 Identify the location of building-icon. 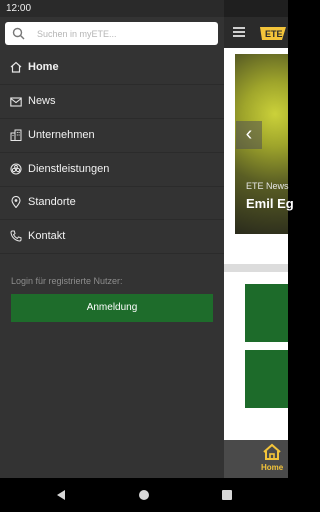
(16, 135).